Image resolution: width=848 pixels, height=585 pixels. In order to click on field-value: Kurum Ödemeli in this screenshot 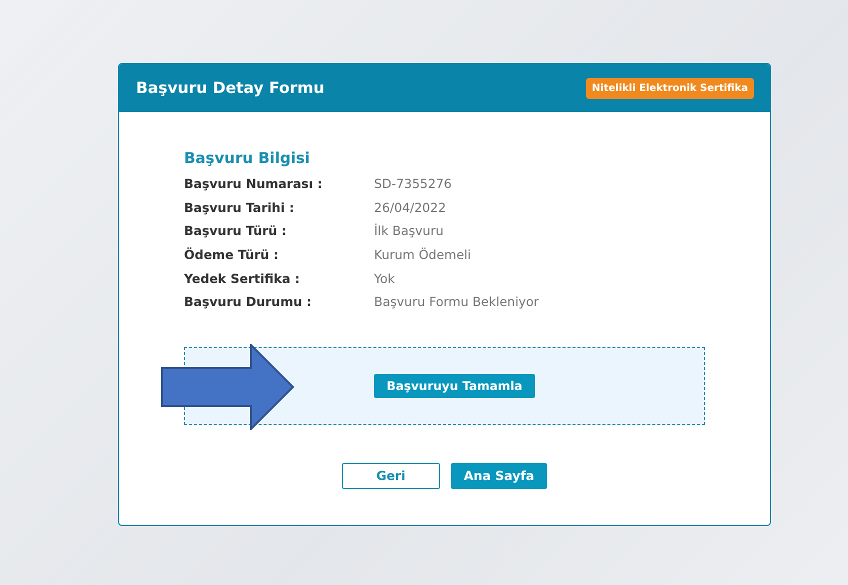, I will do `click(422, 254)`.